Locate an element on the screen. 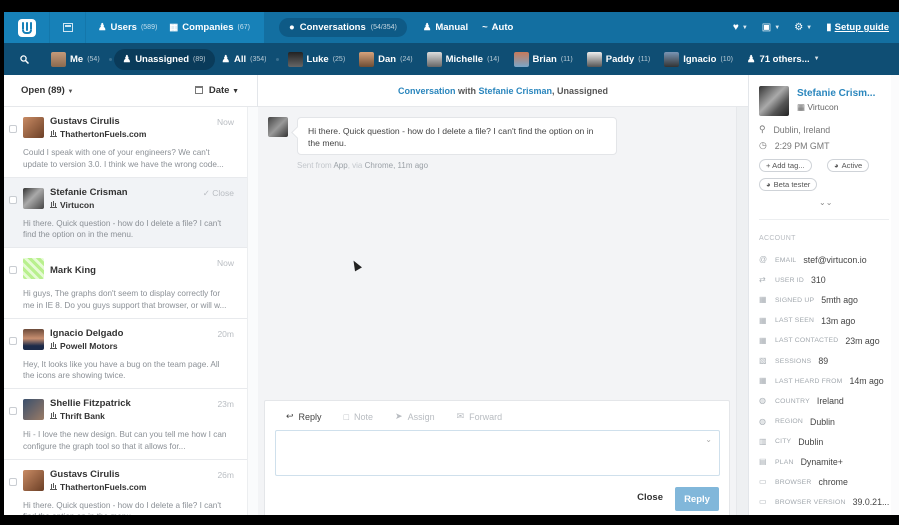 The height and width of the screenshot is (525, 899). attribute-key: LAST HEARD FROM is located at coordinates (809, 381).